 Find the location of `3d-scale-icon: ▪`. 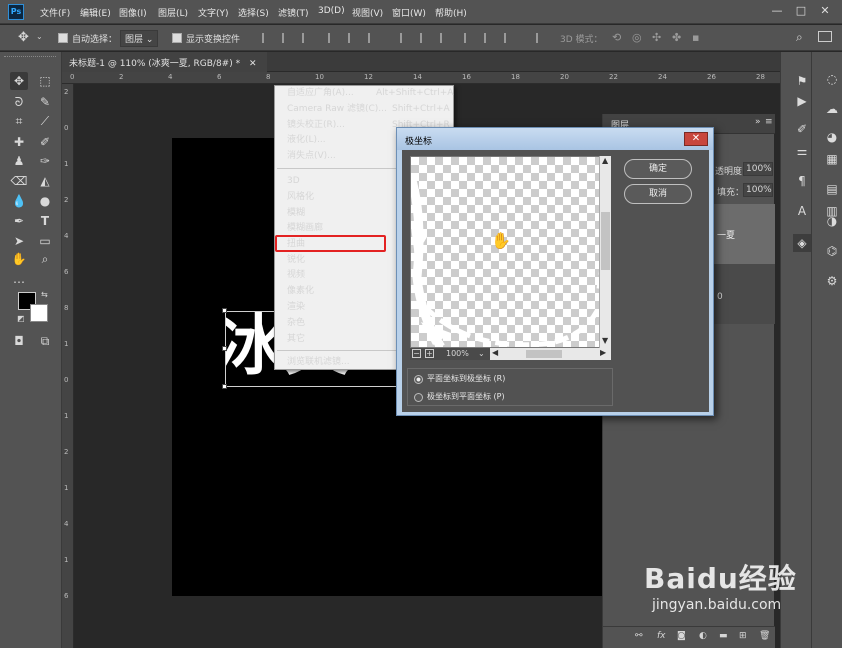

3d-scale-icon: ▪ is located at coordinates (695, 37).